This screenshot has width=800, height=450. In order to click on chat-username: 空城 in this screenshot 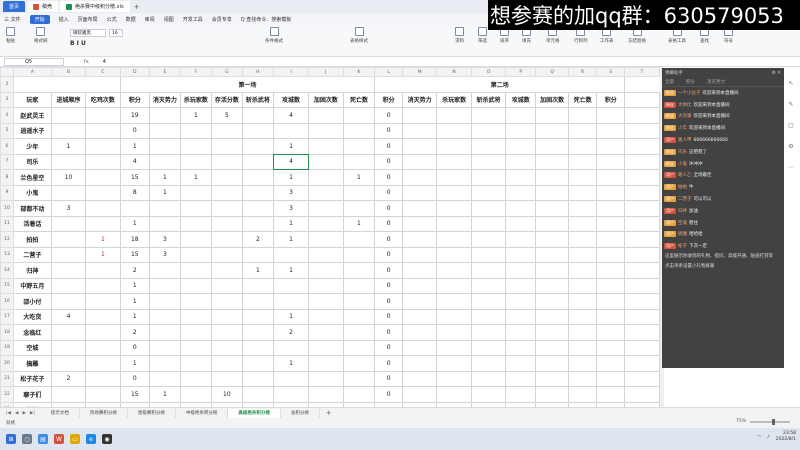, I will do `click(682, 223)`.